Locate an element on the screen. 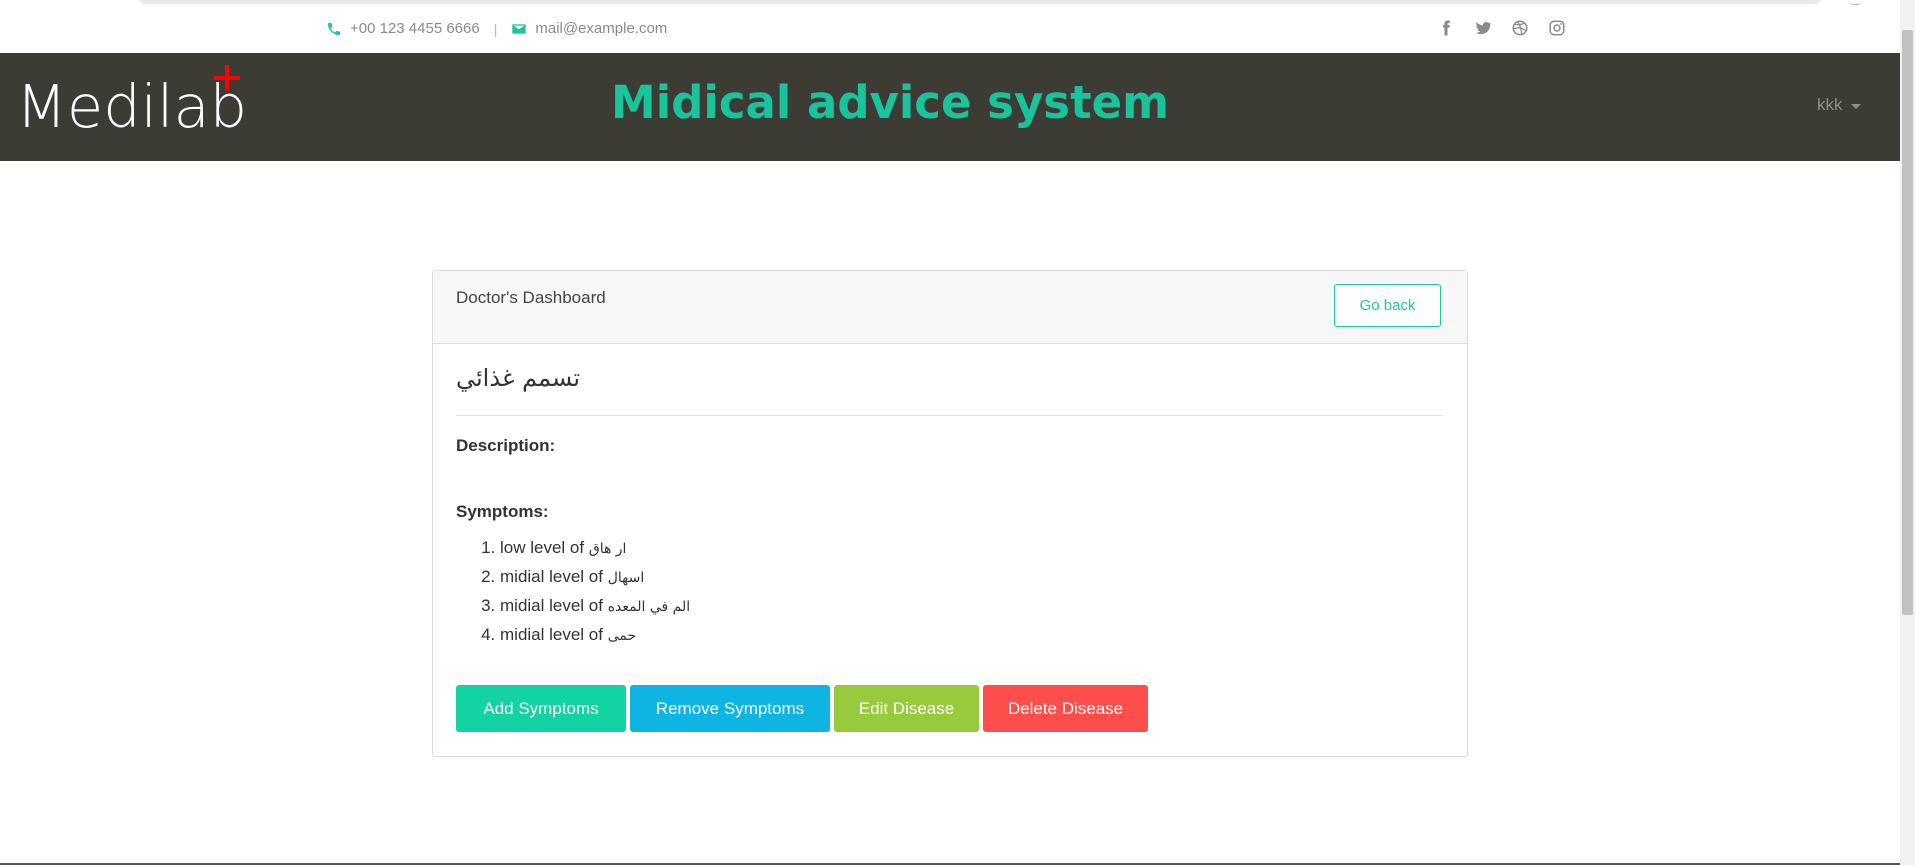  list-item: midial level of اسهال is located at coordinates (595, 577).